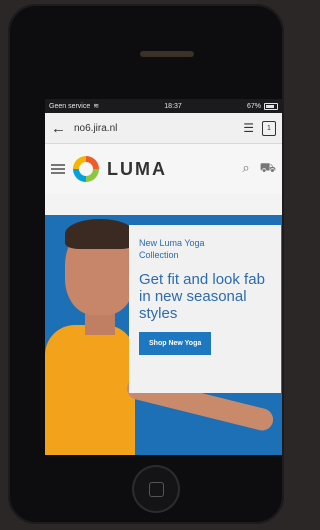 The image size is (320, 530). Describe the element at coordinates (245, 169) in the screenshot. I see `search-icon: ⌕` at that location.